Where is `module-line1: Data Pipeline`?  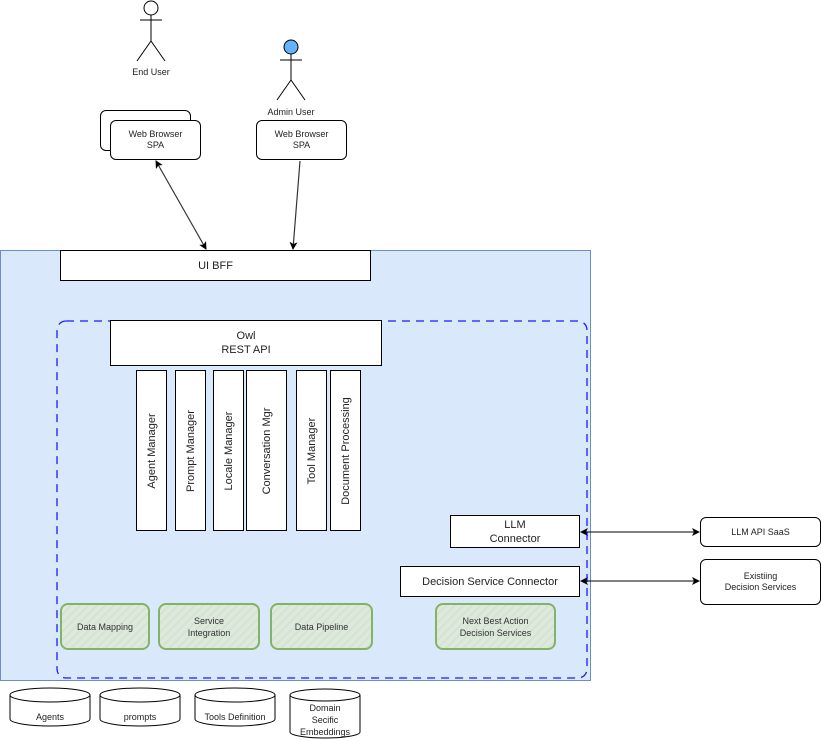
module-line1: Data Pipeline is located at coordinates (321, 626).